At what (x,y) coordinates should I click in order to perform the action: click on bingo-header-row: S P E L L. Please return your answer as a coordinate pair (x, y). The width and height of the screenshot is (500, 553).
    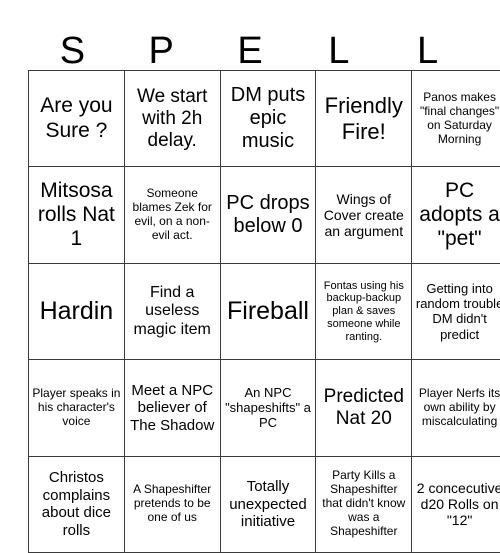
    Looking at the image, I should click on (250, 45).